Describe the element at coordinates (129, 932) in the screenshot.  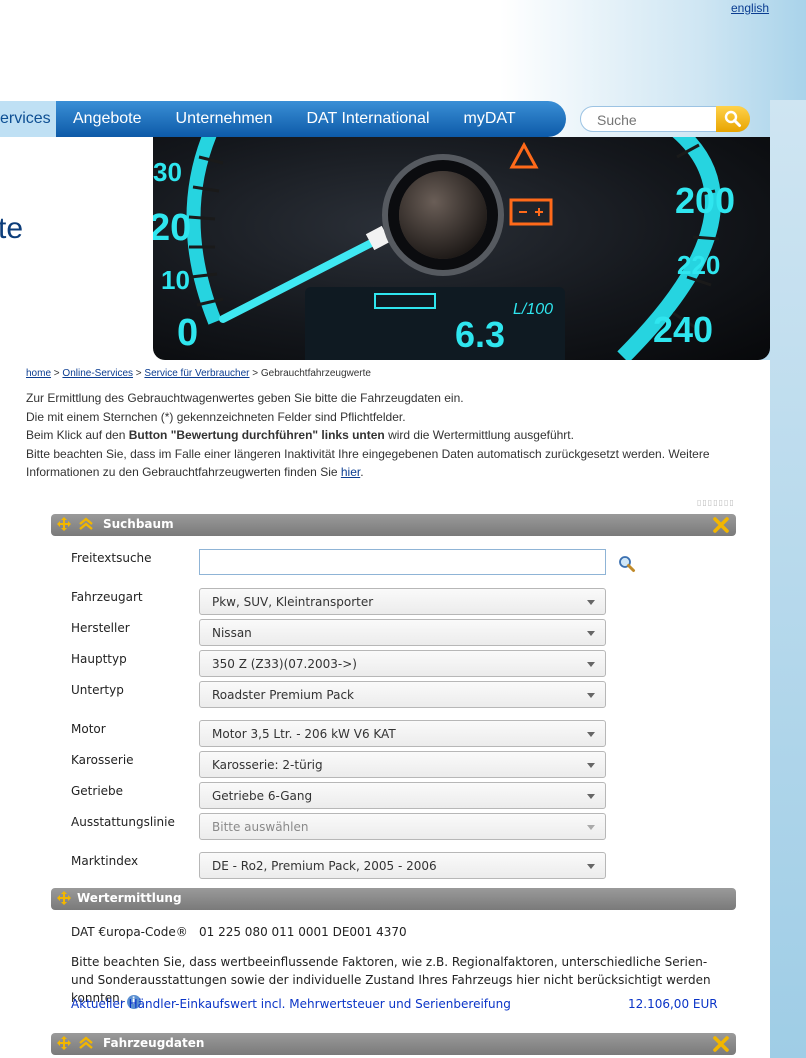
I see `europa-code-label: DAT €uropa-Code®` at that location.